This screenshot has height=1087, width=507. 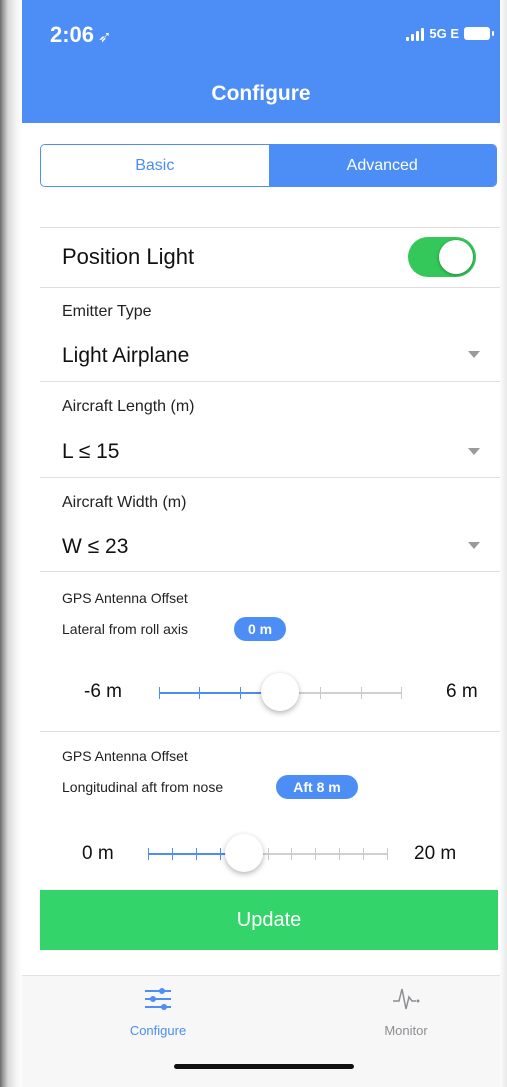 I want to click on aircraft-width-dropdown-icon, so click(x=474, y=545).